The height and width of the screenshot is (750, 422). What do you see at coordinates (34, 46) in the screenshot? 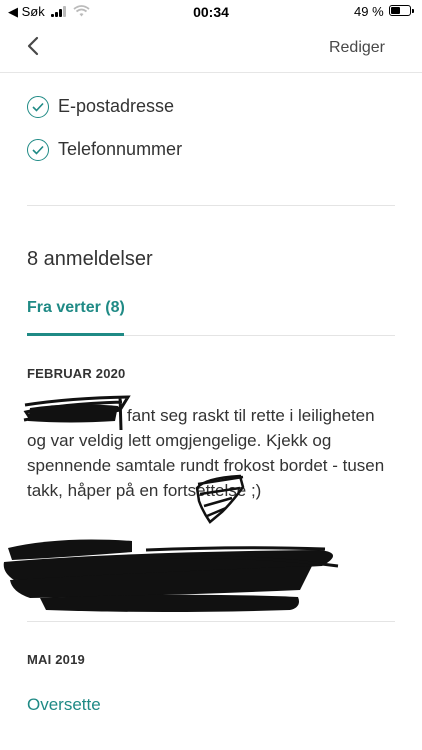
I see `back-chevron-icon` at bounding box center [34, 46].